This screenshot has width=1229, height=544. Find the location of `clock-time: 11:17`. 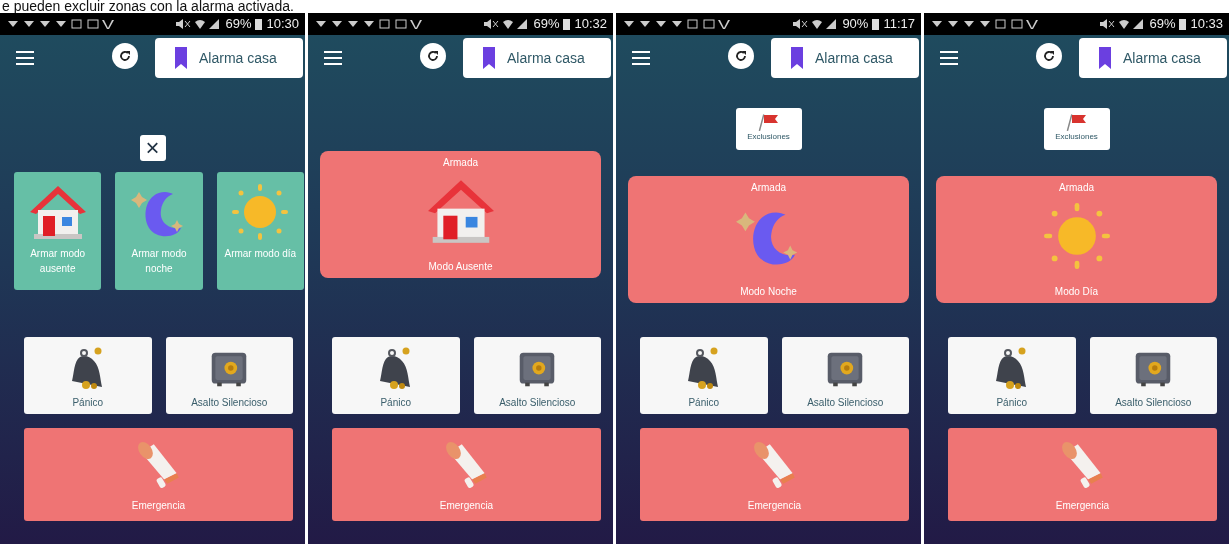

clock-time: 11:17 is located at coordinates (899, 24).